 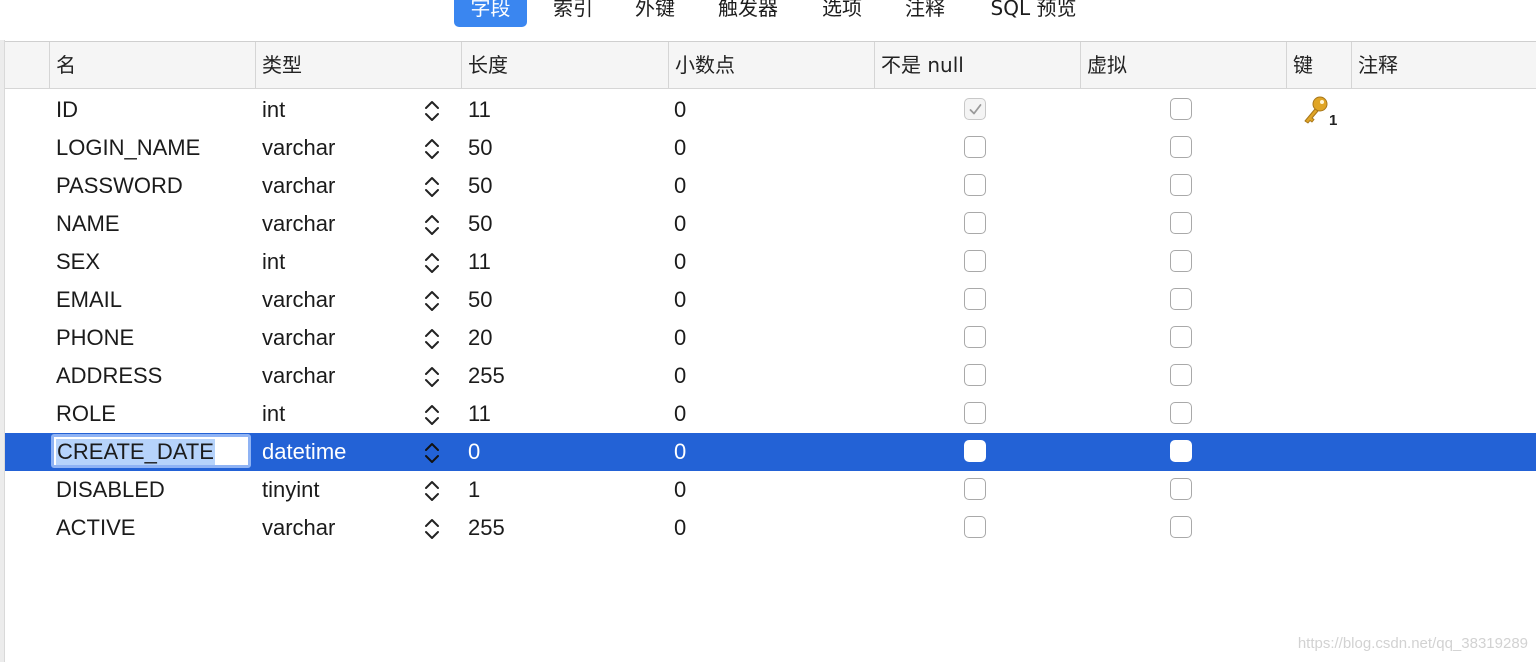 I want to click on column-header-length: 长度, so click(x=564, y=65).